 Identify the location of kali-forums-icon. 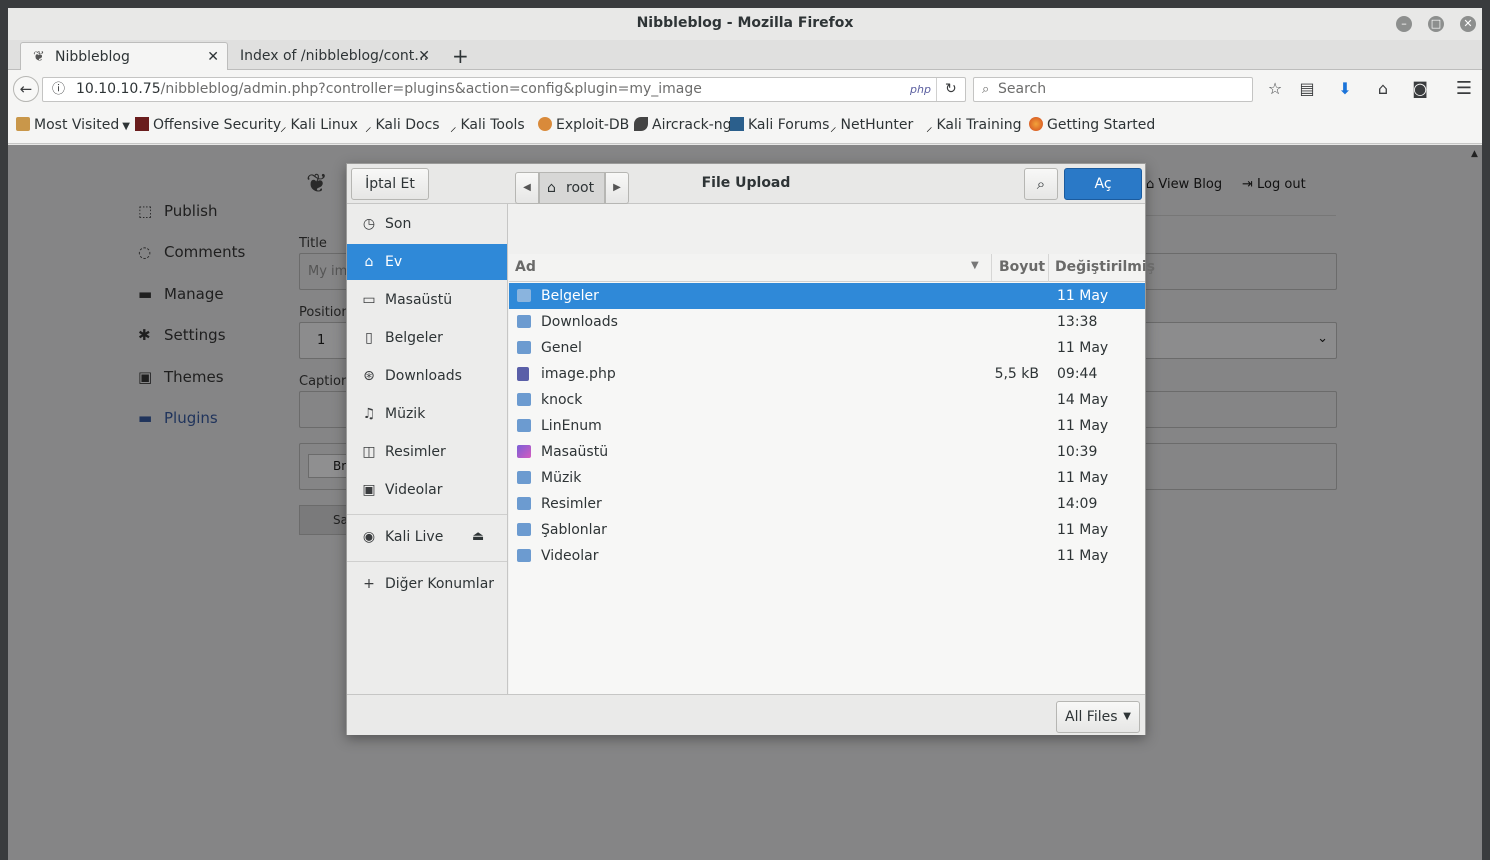
(737, 124).